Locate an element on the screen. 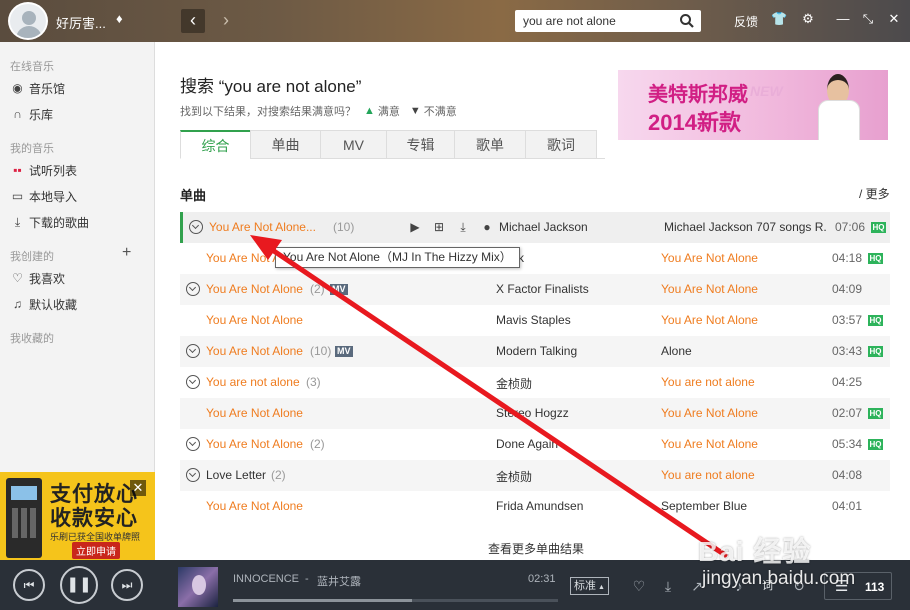 The height and width of the screenshot is (610, 910). artist-name: X Factor Finalists is located at coordinates (542, 289).